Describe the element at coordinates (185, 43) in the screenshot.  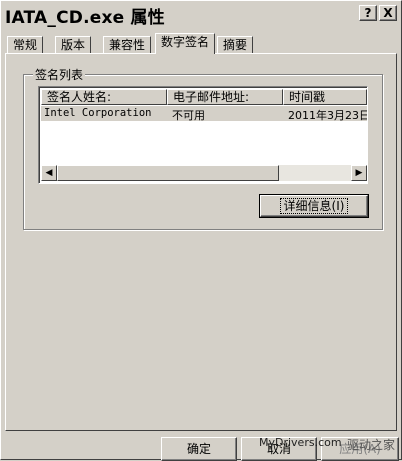
I see `tab-digital-signatures: 数字签名` at that location.